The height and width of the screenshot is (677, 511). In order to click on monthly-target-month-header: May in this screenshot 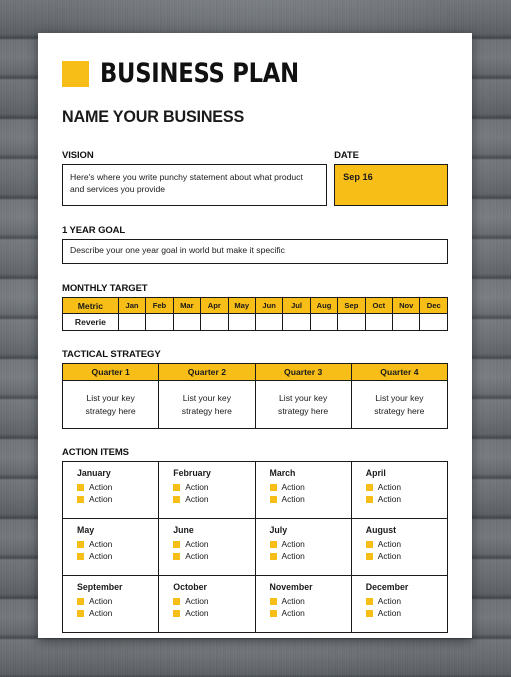, I will do `click(241, 305)`.